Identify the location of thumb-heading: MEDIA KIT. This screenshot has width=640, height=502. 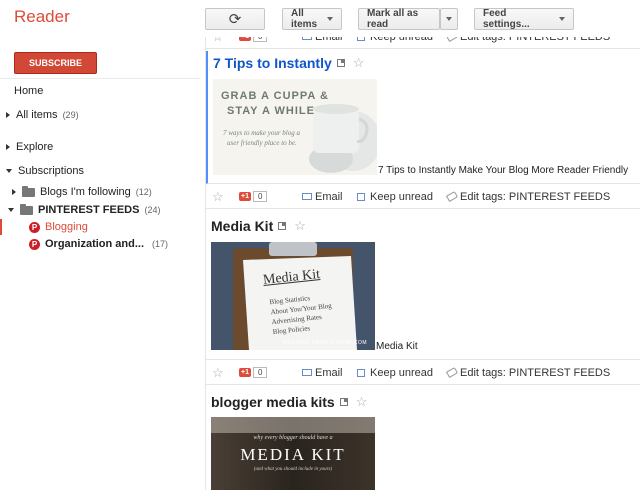
(293, 454).